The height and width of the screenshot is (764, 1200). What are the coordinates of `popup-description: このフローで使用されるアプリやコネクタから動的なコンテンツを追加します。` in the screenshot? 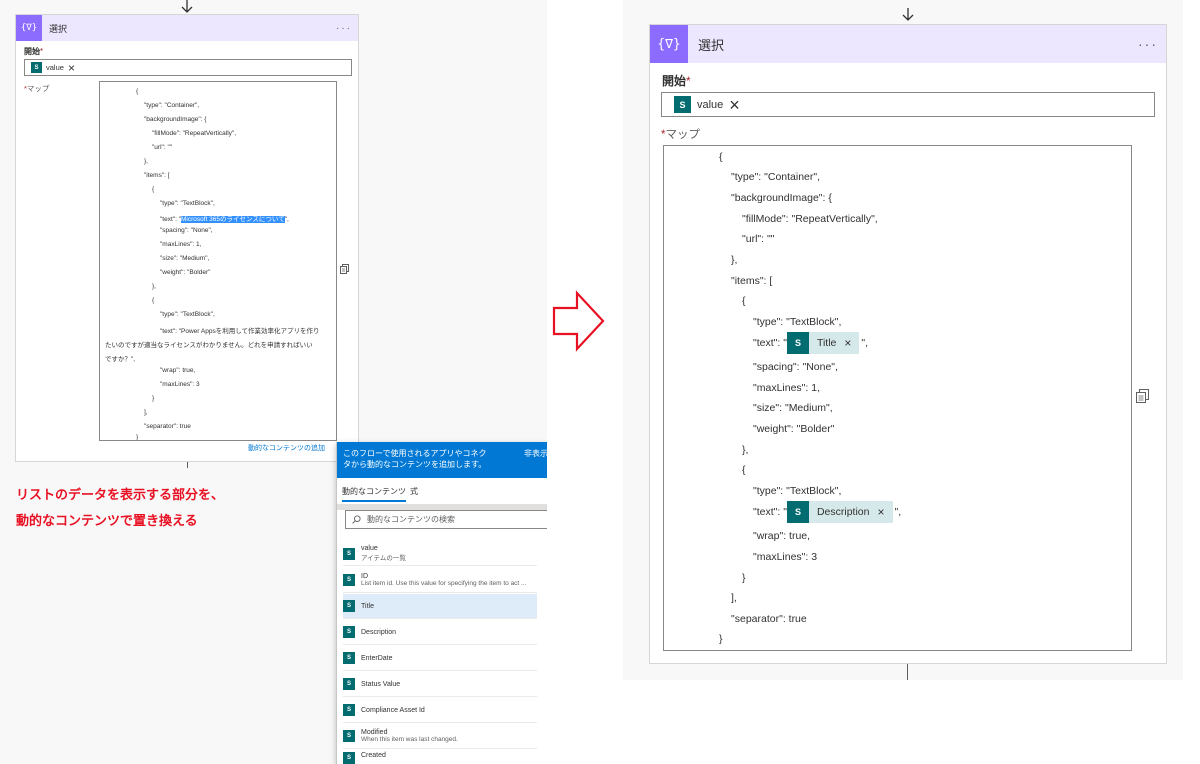 It's located at (415, 459).